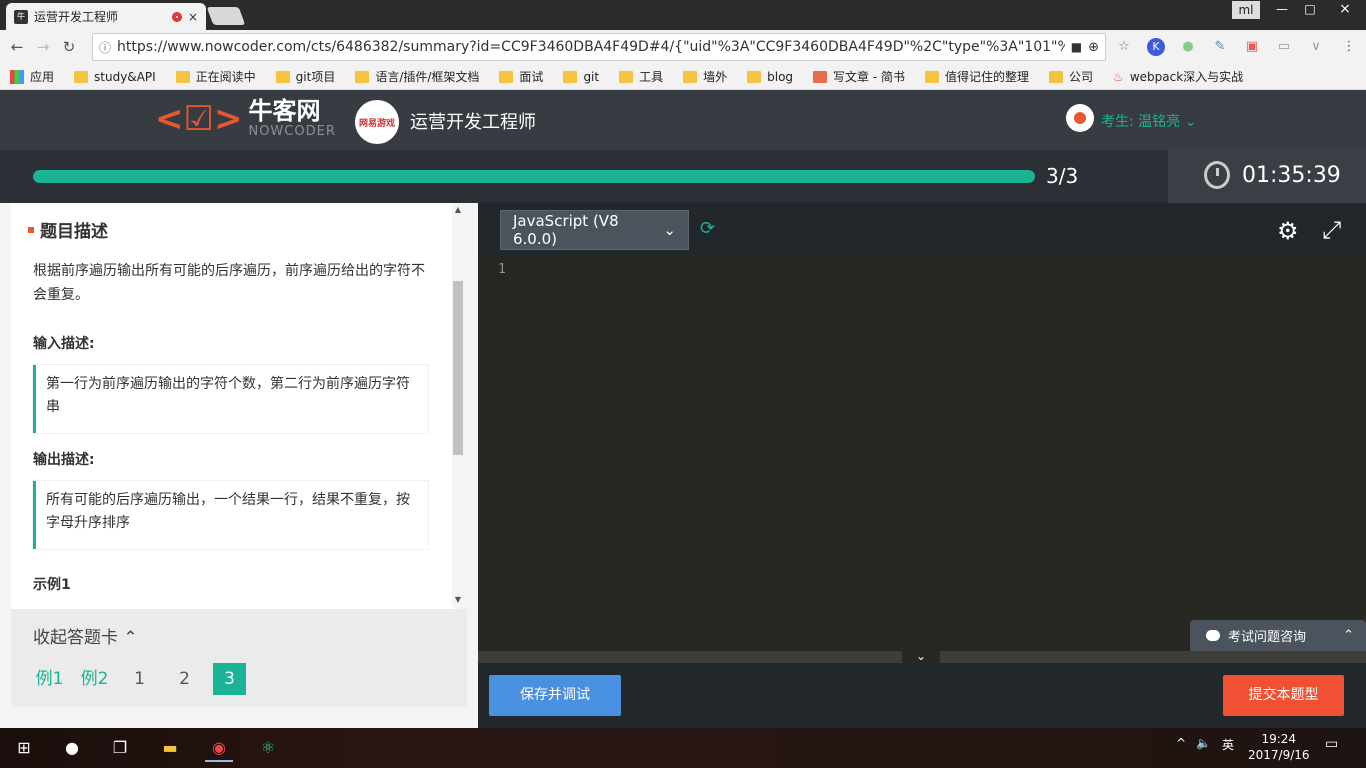 The image size is (1366, 768). I want to click on bookmark-item: git, so click(581, 77).